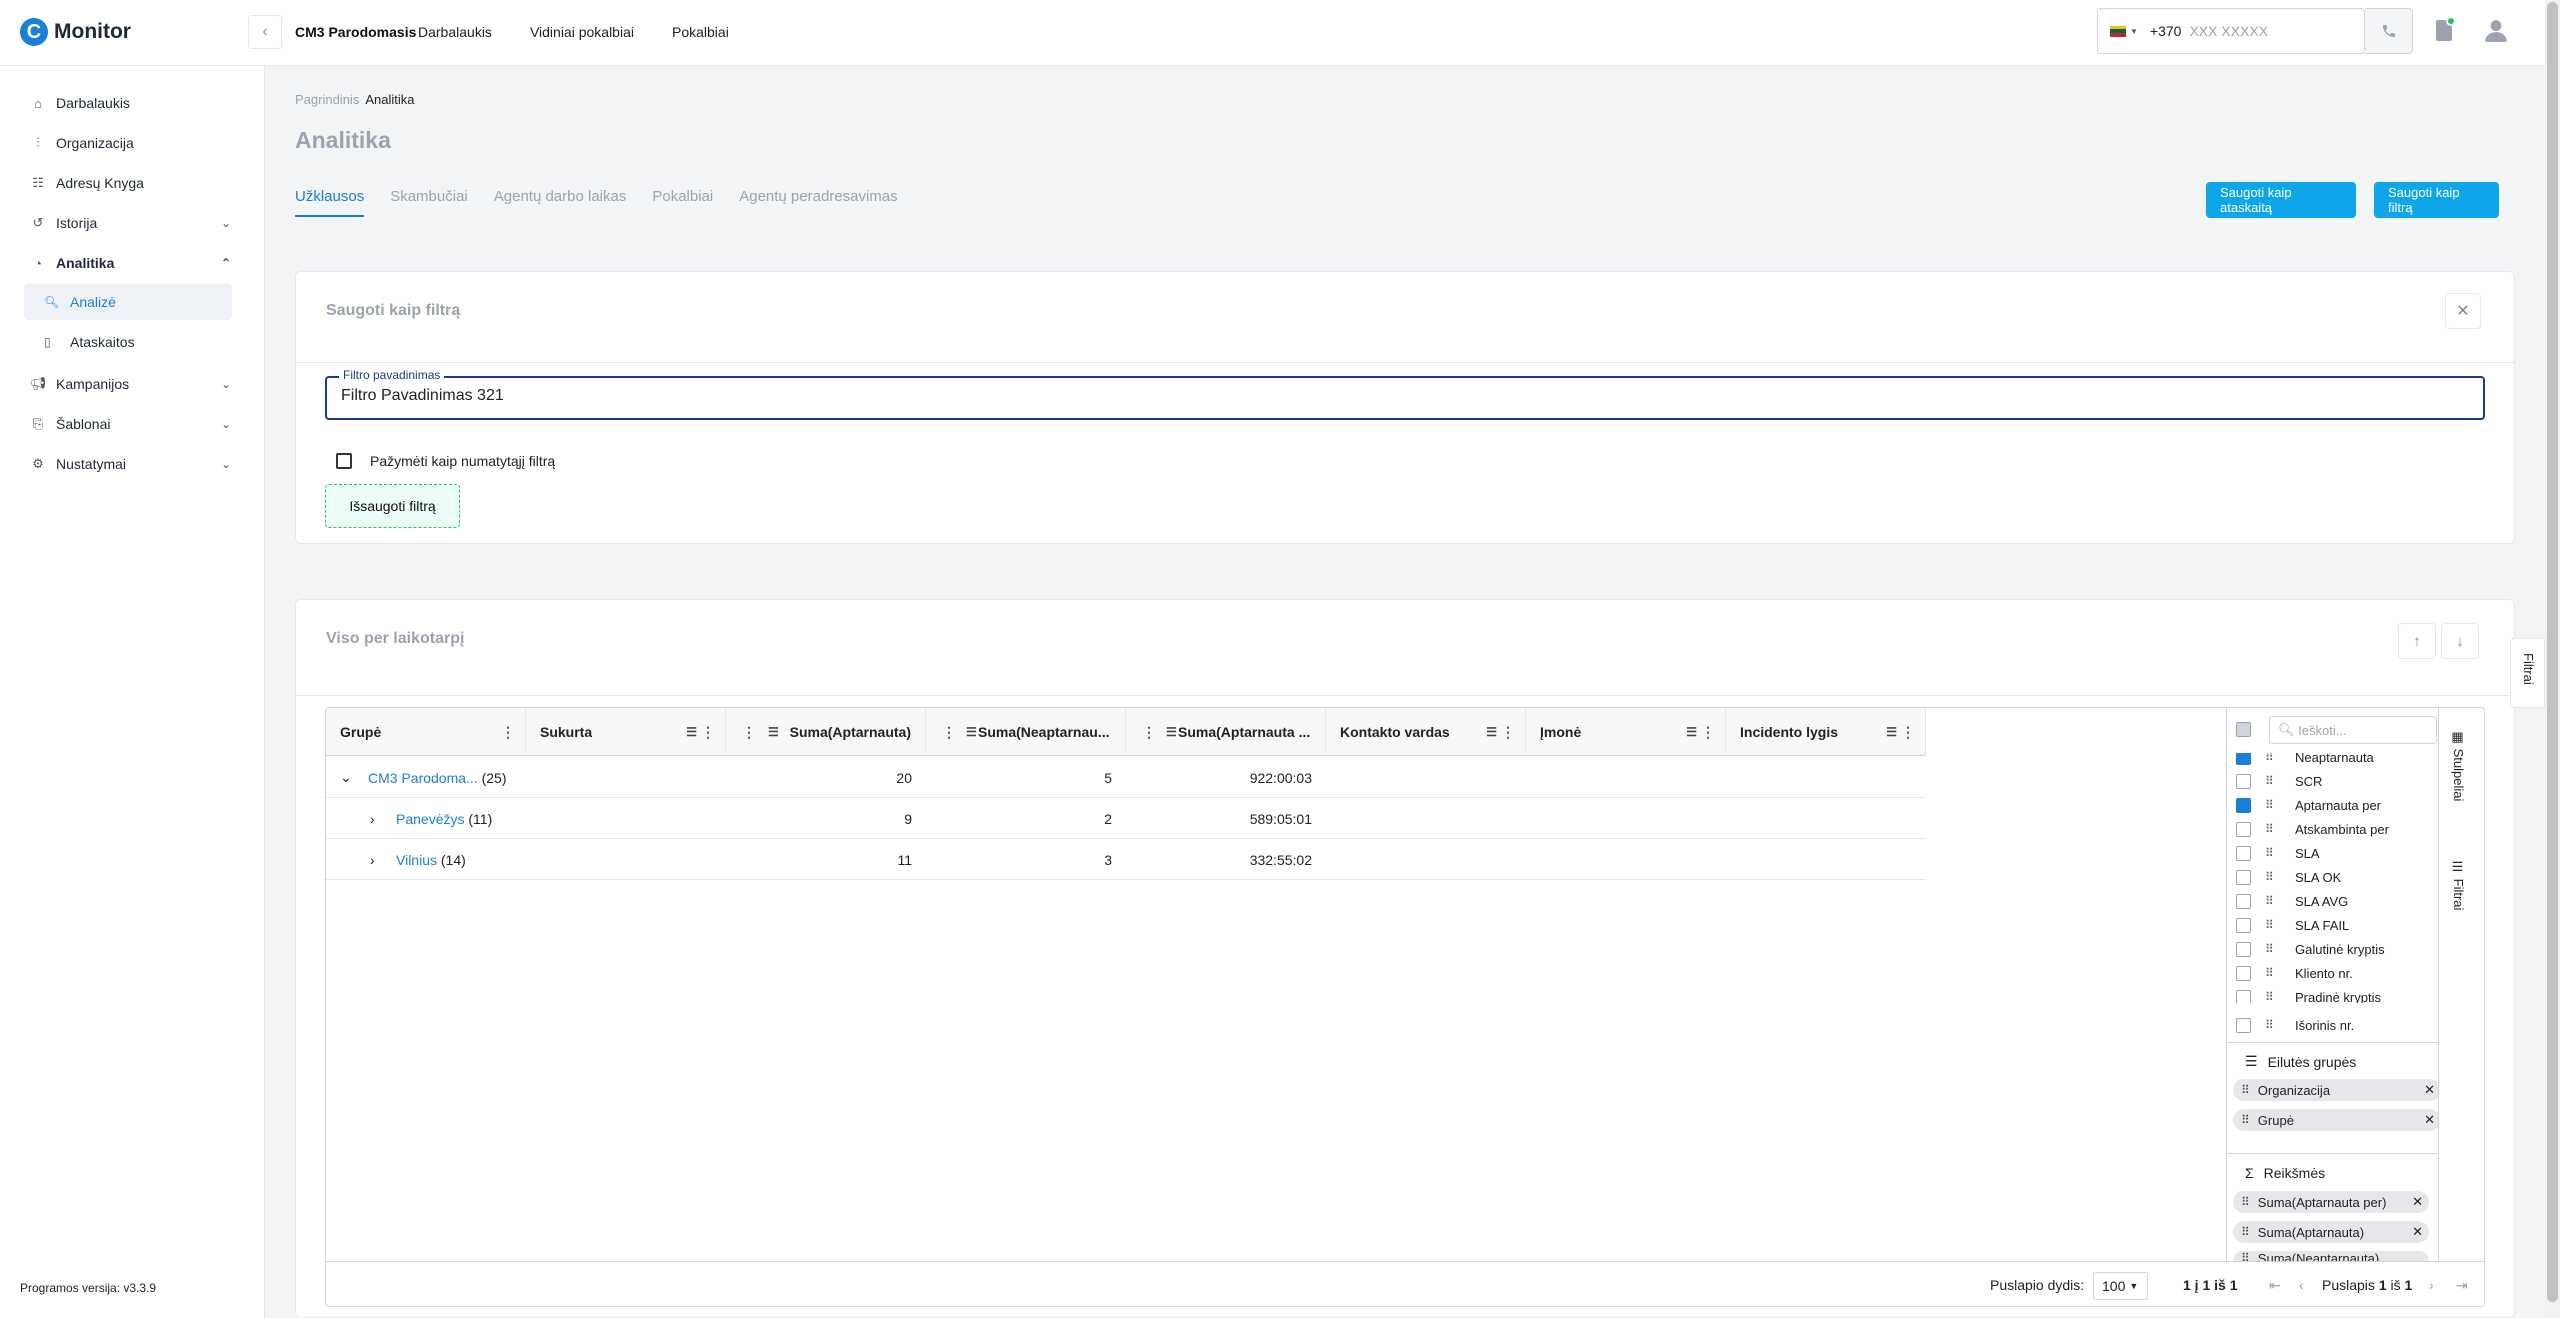 This screenshot has width=2560, height=1318. I want to click on column-item: ⠿ SLA, so click(2333, 853).